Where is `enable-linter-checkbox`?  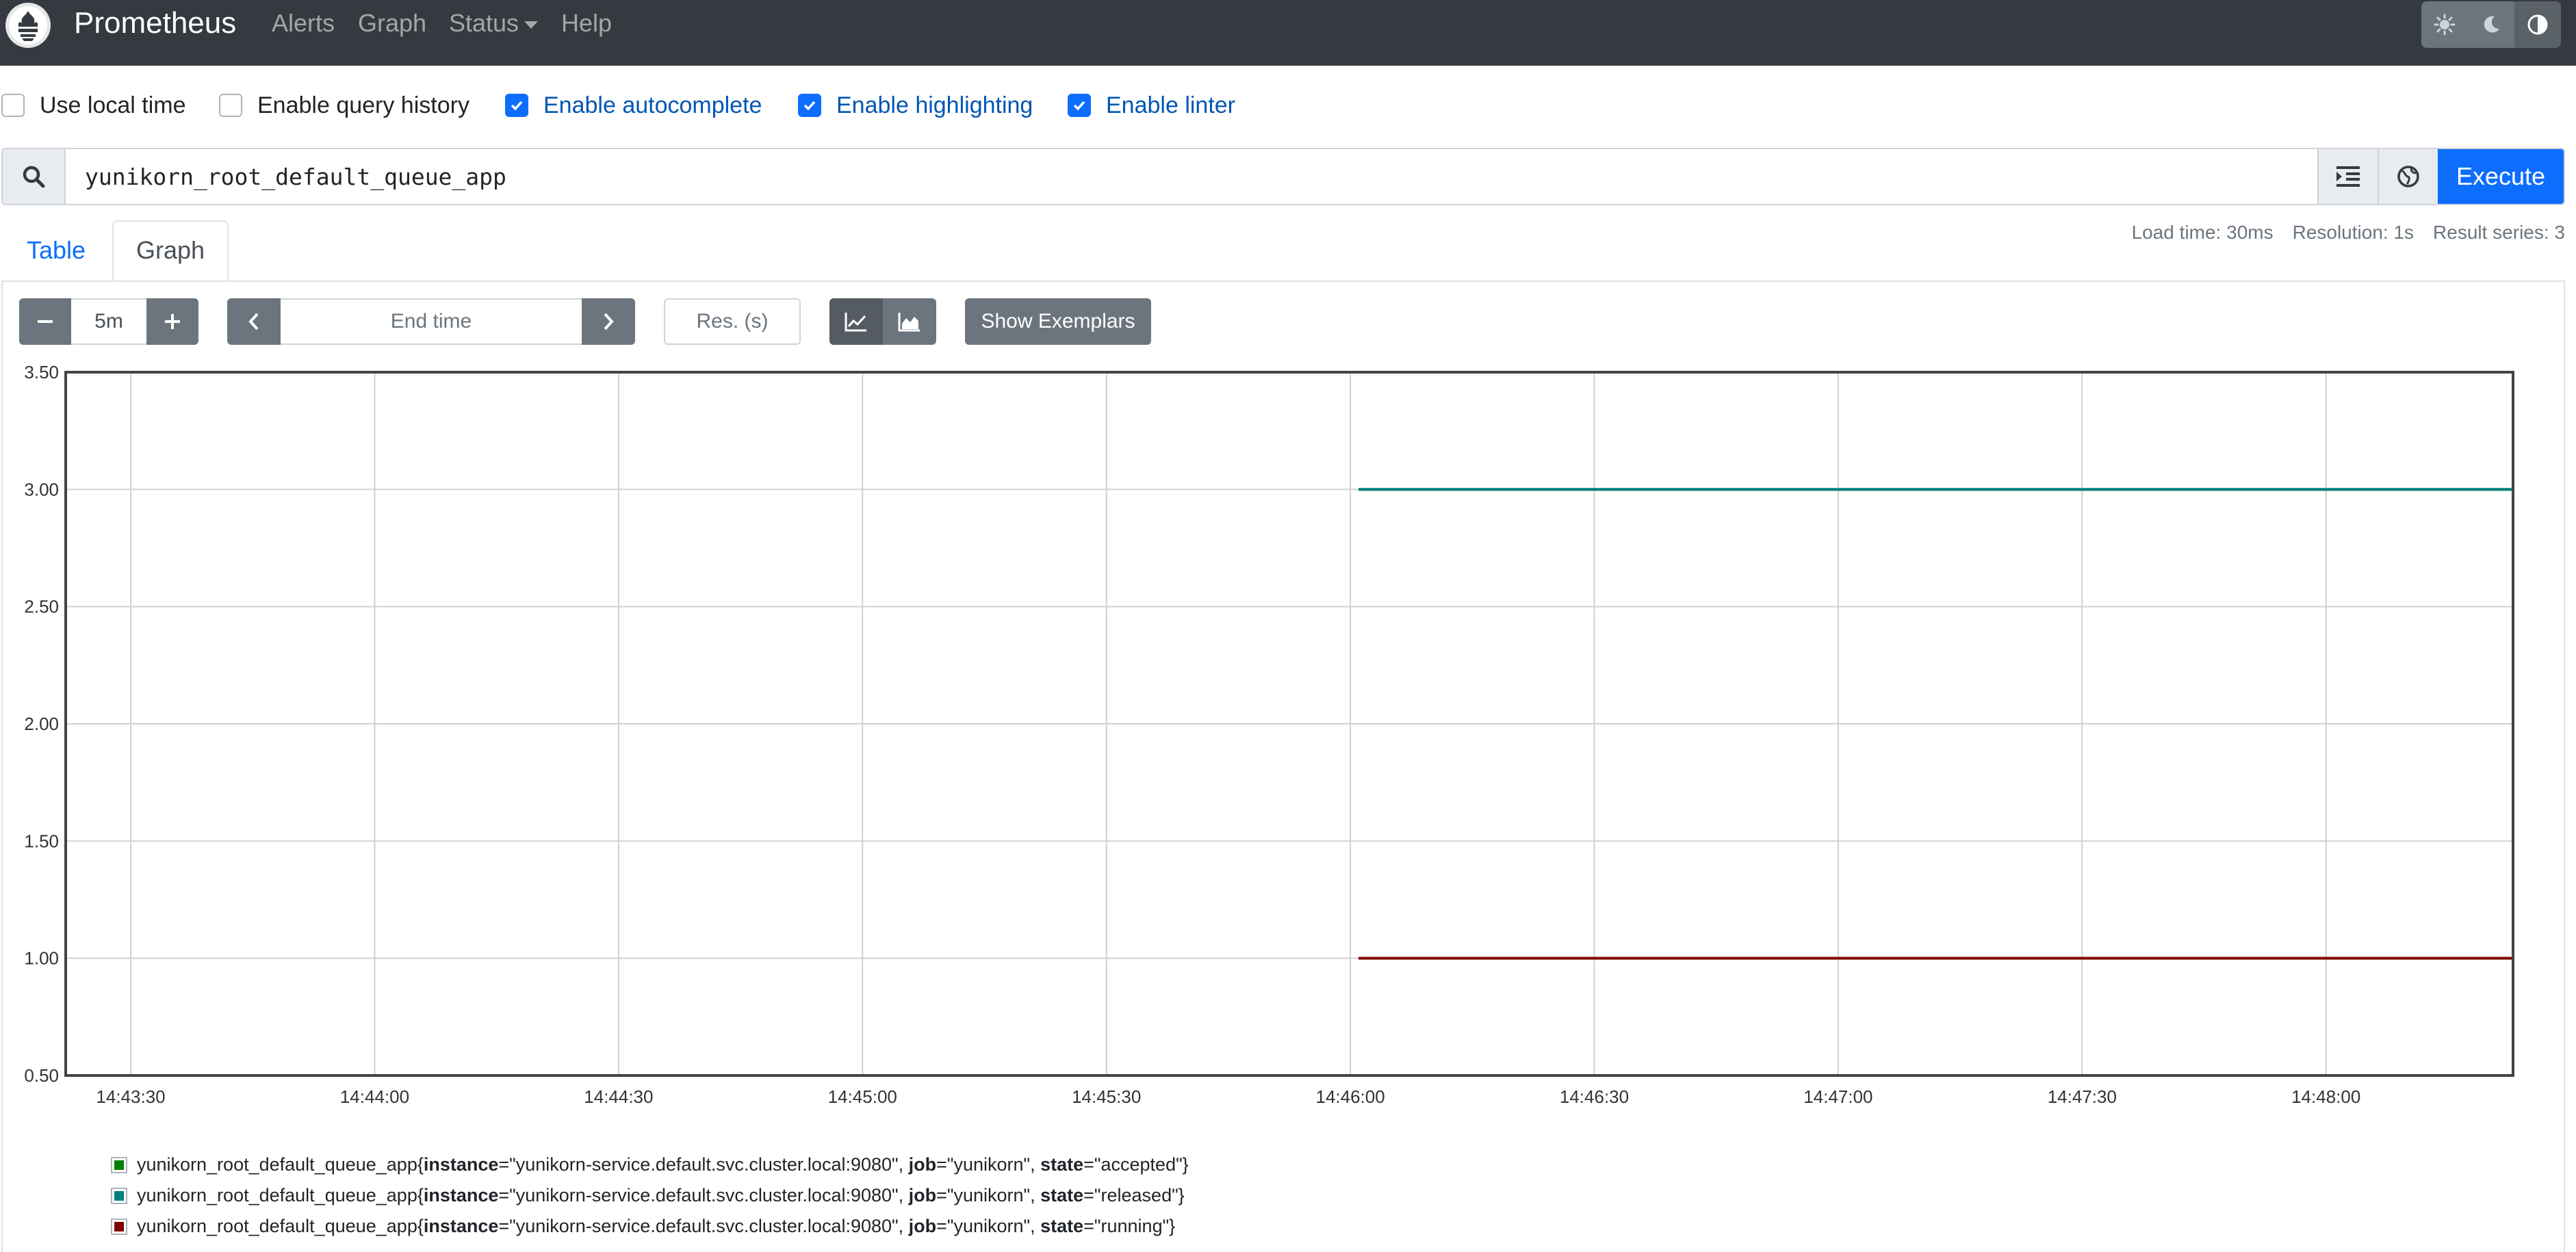
enable-linter-checkbox is located at coordinates (1079, 105).